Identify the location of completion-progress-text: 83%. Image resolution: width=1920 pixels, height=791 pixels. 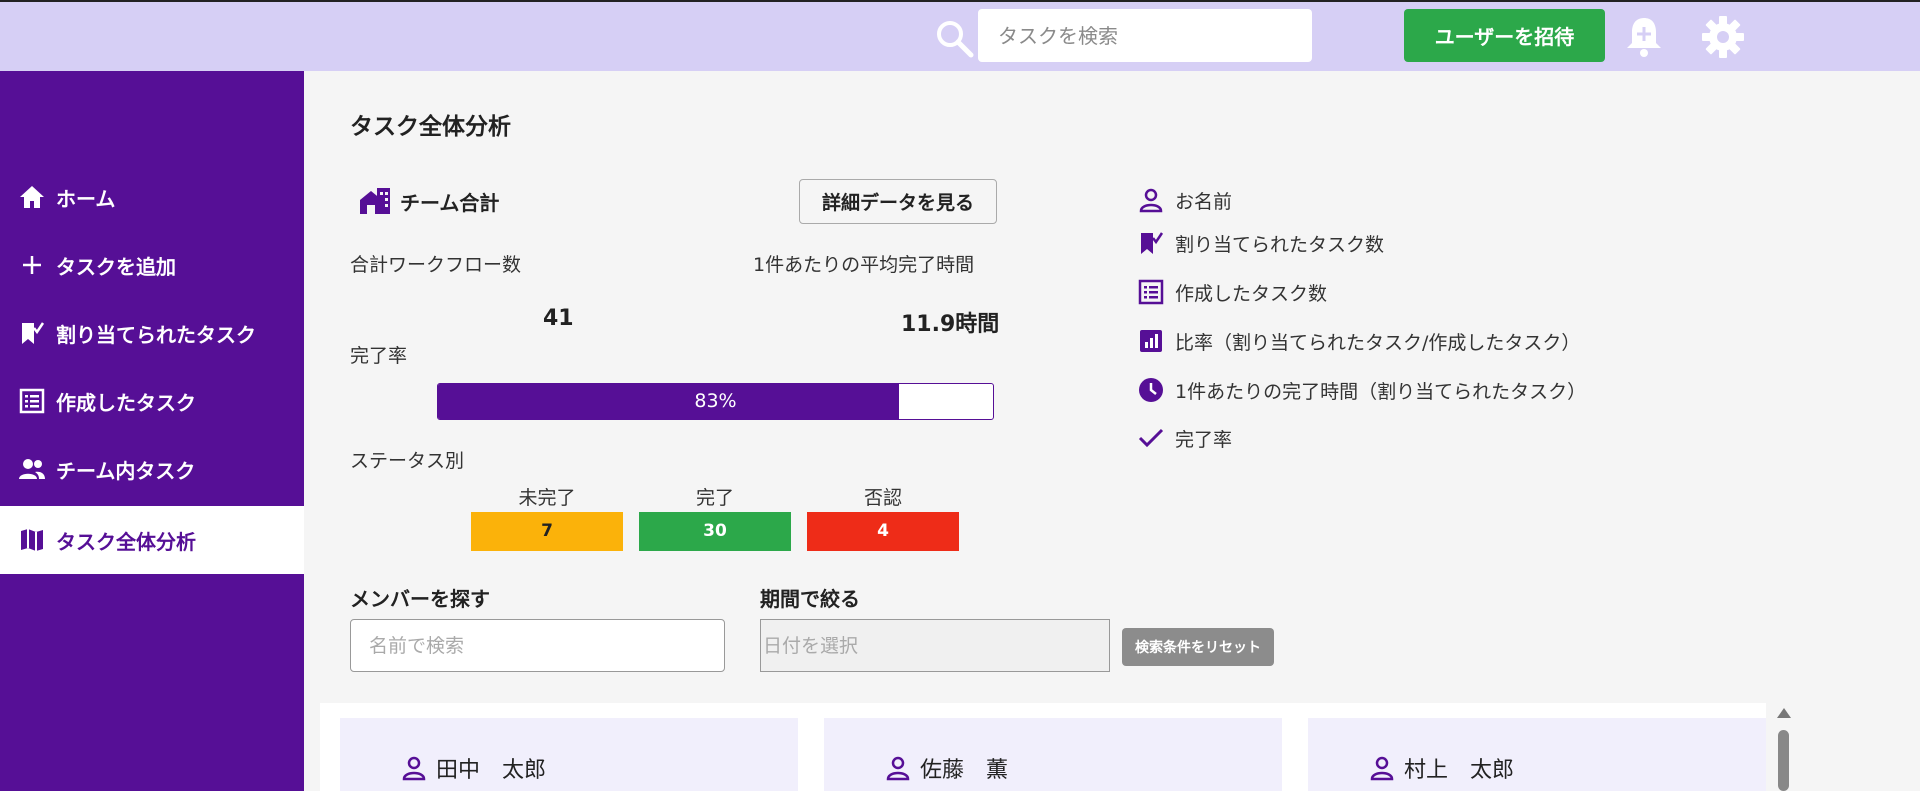
(715, 401).